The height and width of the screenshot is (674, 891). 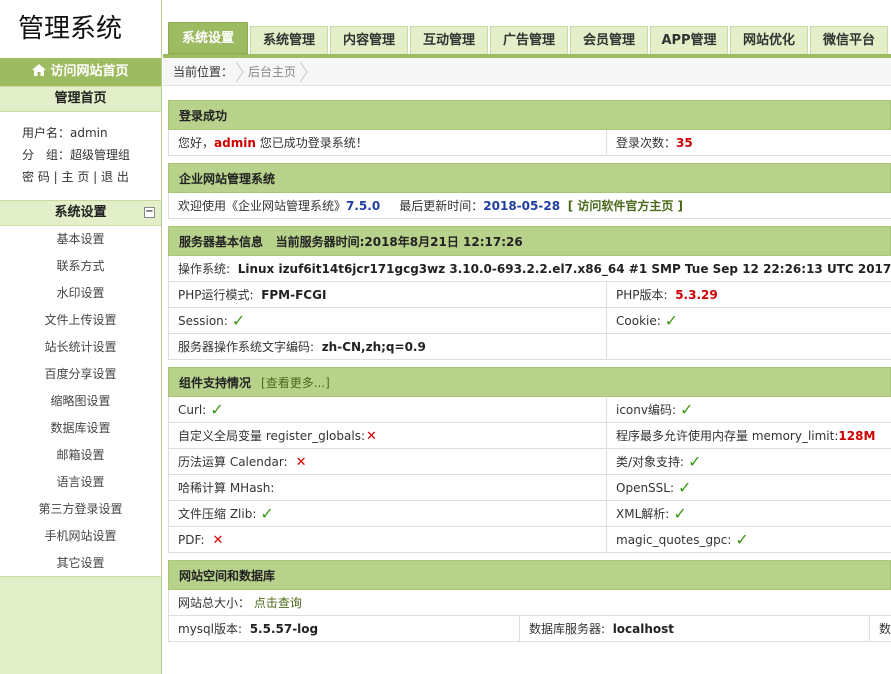 What do you see at coordinates (522, 206) in the screenshot?
I see `update-date: 2018-05-28` at bounding box center [522, 206].